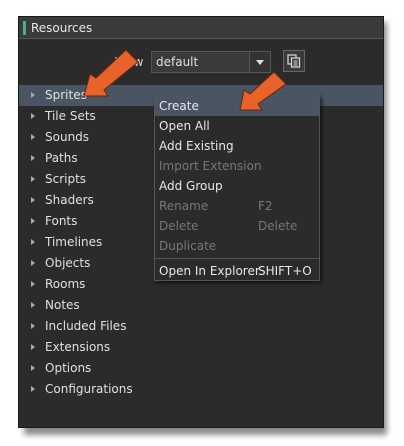 The height and width of the screenshot is (446, 404). Describe the element at coordinates (24, 28) in the screenshot. I see `title-accent-bar` at that location.